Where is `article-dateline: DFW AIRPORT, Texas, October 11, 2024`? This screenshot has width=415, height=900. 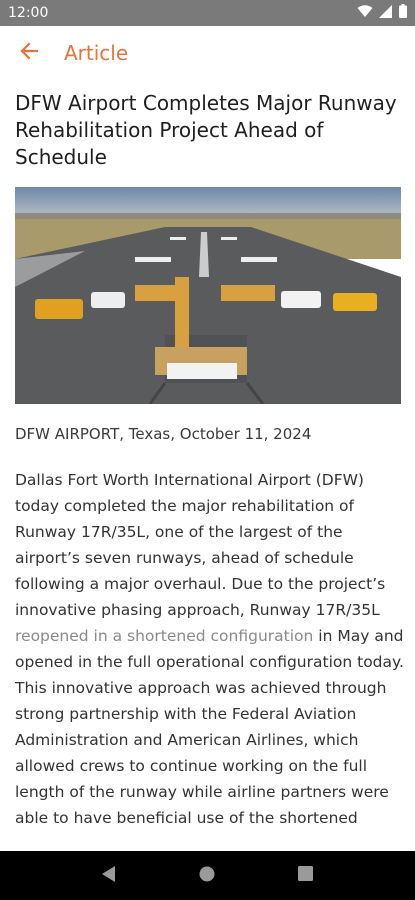
article-dateline: DFW AIRPORT, Texas, October 11, 2024 is located at coordinates (163, 434).